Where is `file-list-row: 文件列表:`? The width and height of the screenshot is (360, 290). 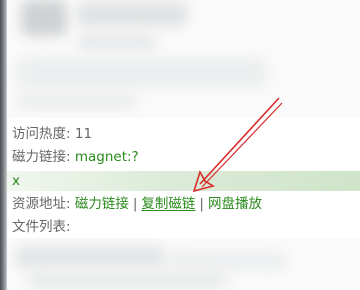
file-list-row: 文件列表: is located at coordinates (41, 227).